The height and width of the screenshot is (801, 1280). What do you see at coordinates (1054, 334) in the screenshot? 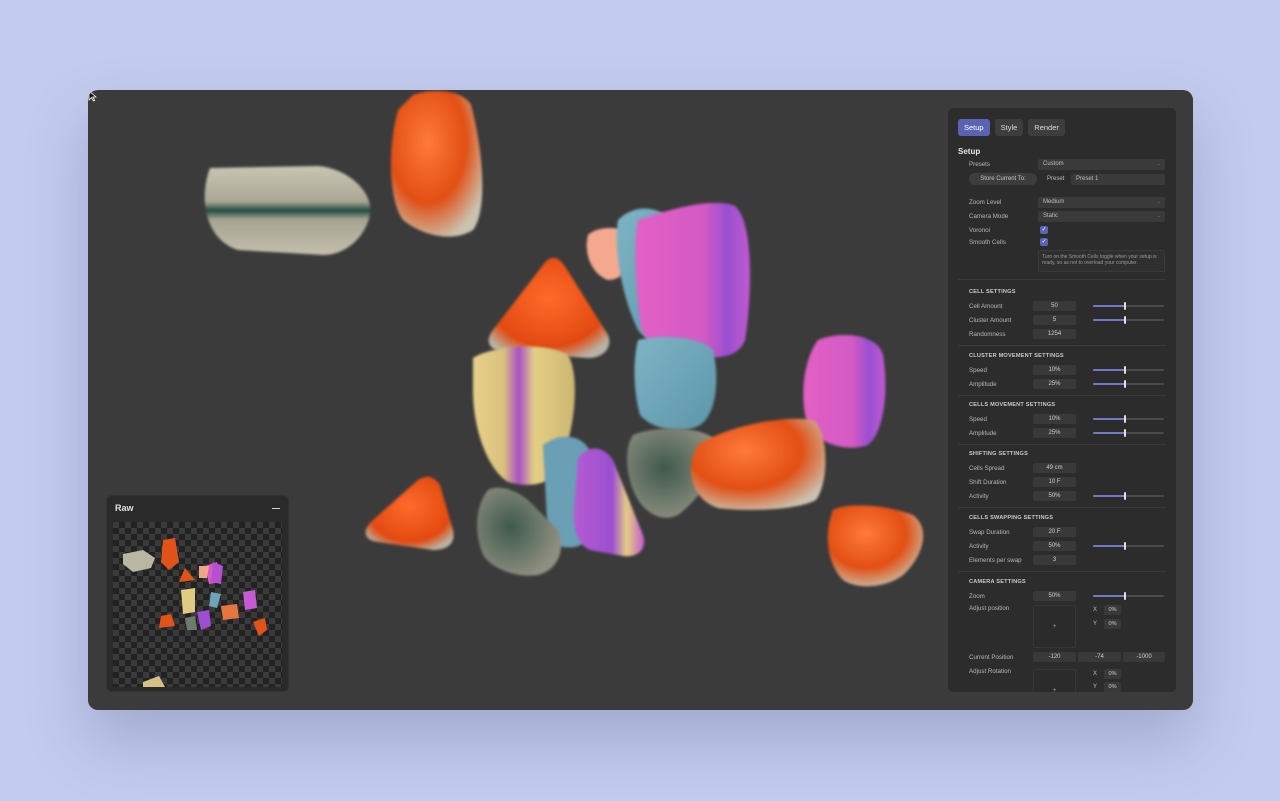
I see `randomness-input: 1254` at bounding box center [1054, 334].